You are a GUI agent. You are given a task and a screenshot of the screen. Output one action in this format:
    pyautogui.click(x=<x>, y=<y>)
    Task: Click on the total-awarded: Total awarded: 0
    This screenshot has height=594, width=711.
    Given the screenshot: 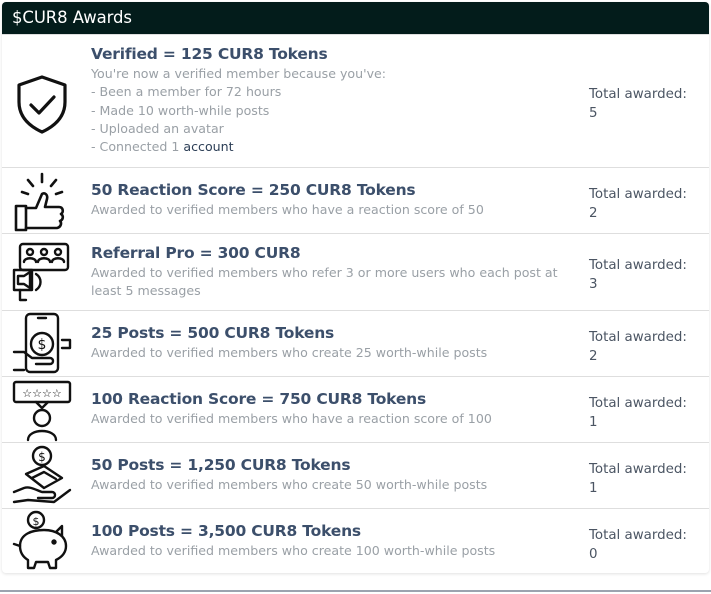 What is the action you would take?
    pyautogui.click(x=648, y=545)
    